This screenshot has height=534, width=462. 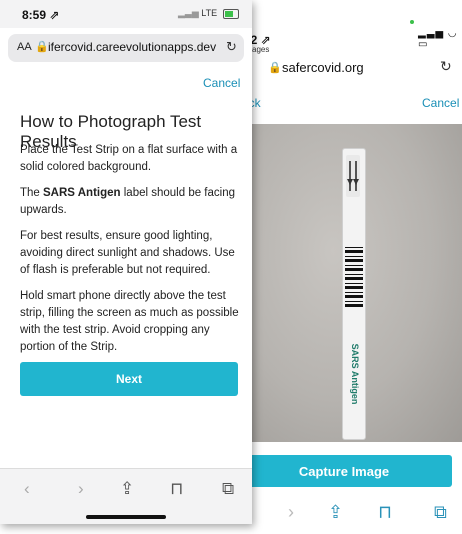 What do you see at coordinates (209, 13) in the screenshot?
I see `network-label: LTE` at bounding box center [209, 13].